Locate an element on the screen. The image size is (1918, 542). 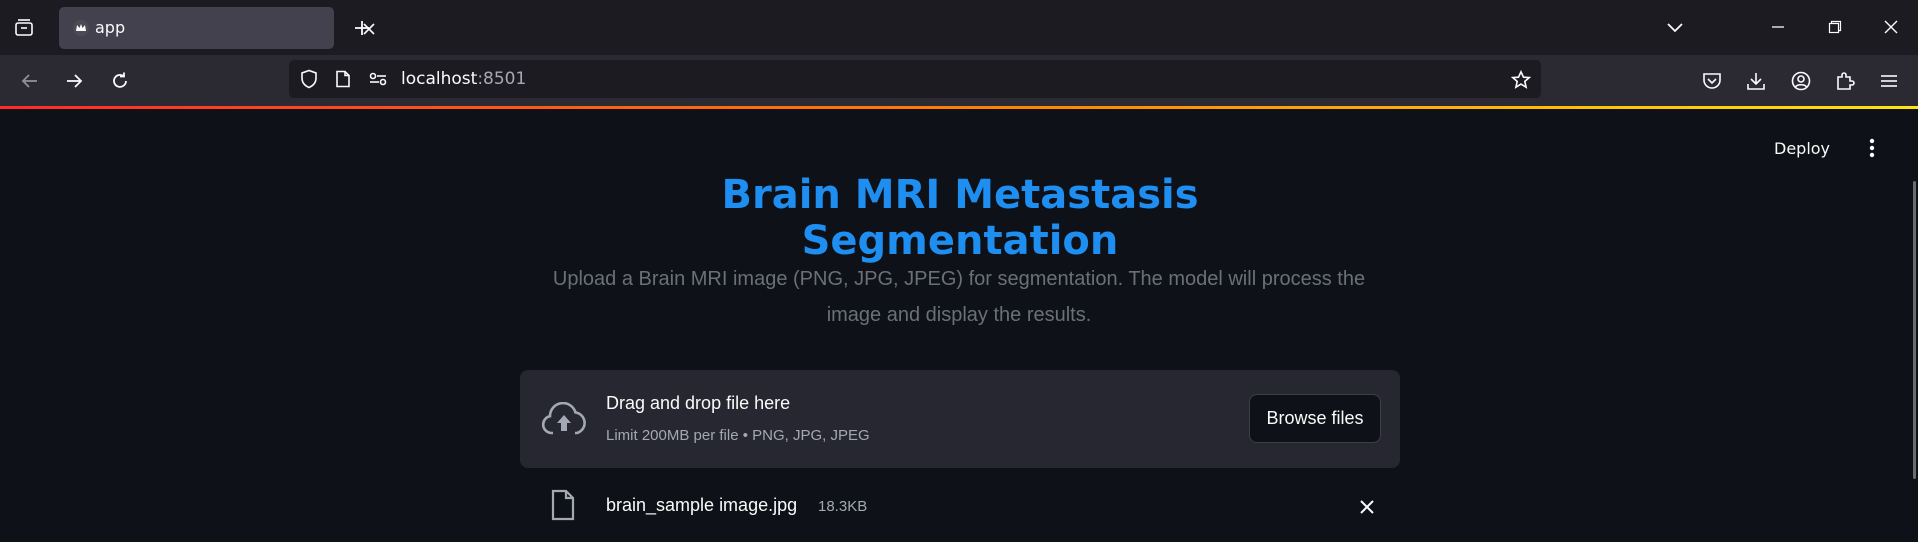
browser-nav-bar: localhost:8501 is located at coordinates (959, 81).